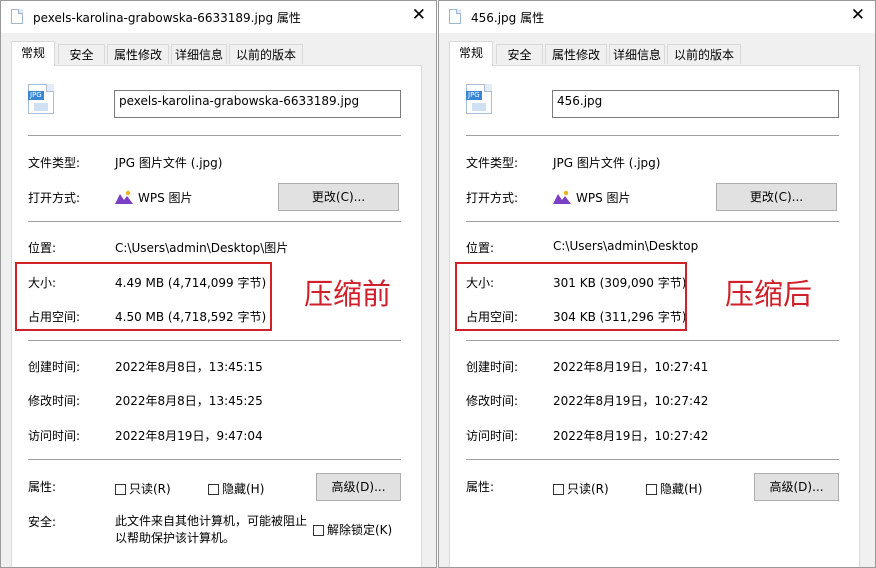  What do you see at coordinates (189, 367) in the screenshot?
I see `created-value: 2022年8月8日，13:45:15` at bounding box center [189, 367].